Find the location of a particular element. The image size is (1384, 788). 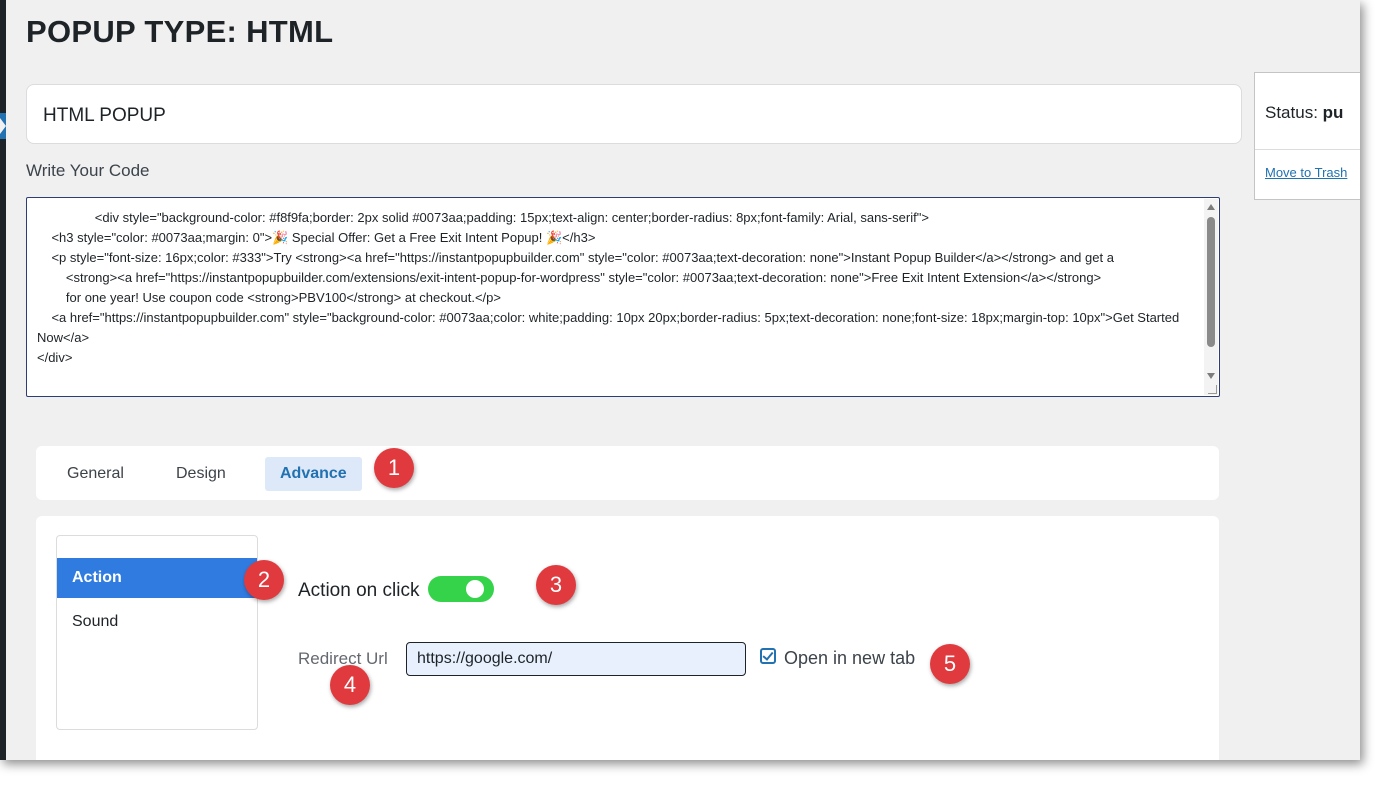

admin-menu-arrow is located at coordinates (3, 126).